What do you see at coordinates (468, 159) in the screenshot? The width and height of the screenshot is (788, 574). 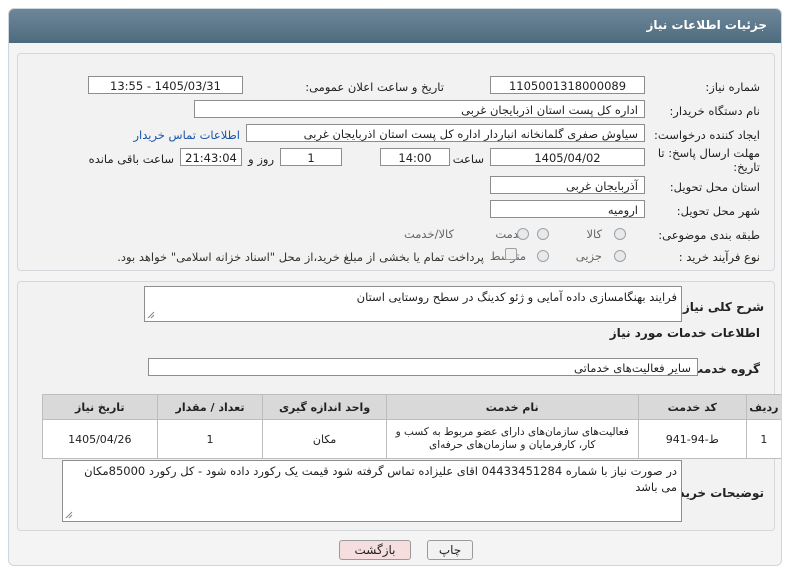 I see `time-label: ساعت` at bounding box center [468, 159].